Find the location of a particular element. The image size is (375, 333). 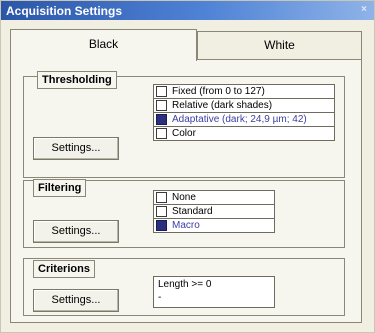

list-item: None is located at coordinates (214, 198).